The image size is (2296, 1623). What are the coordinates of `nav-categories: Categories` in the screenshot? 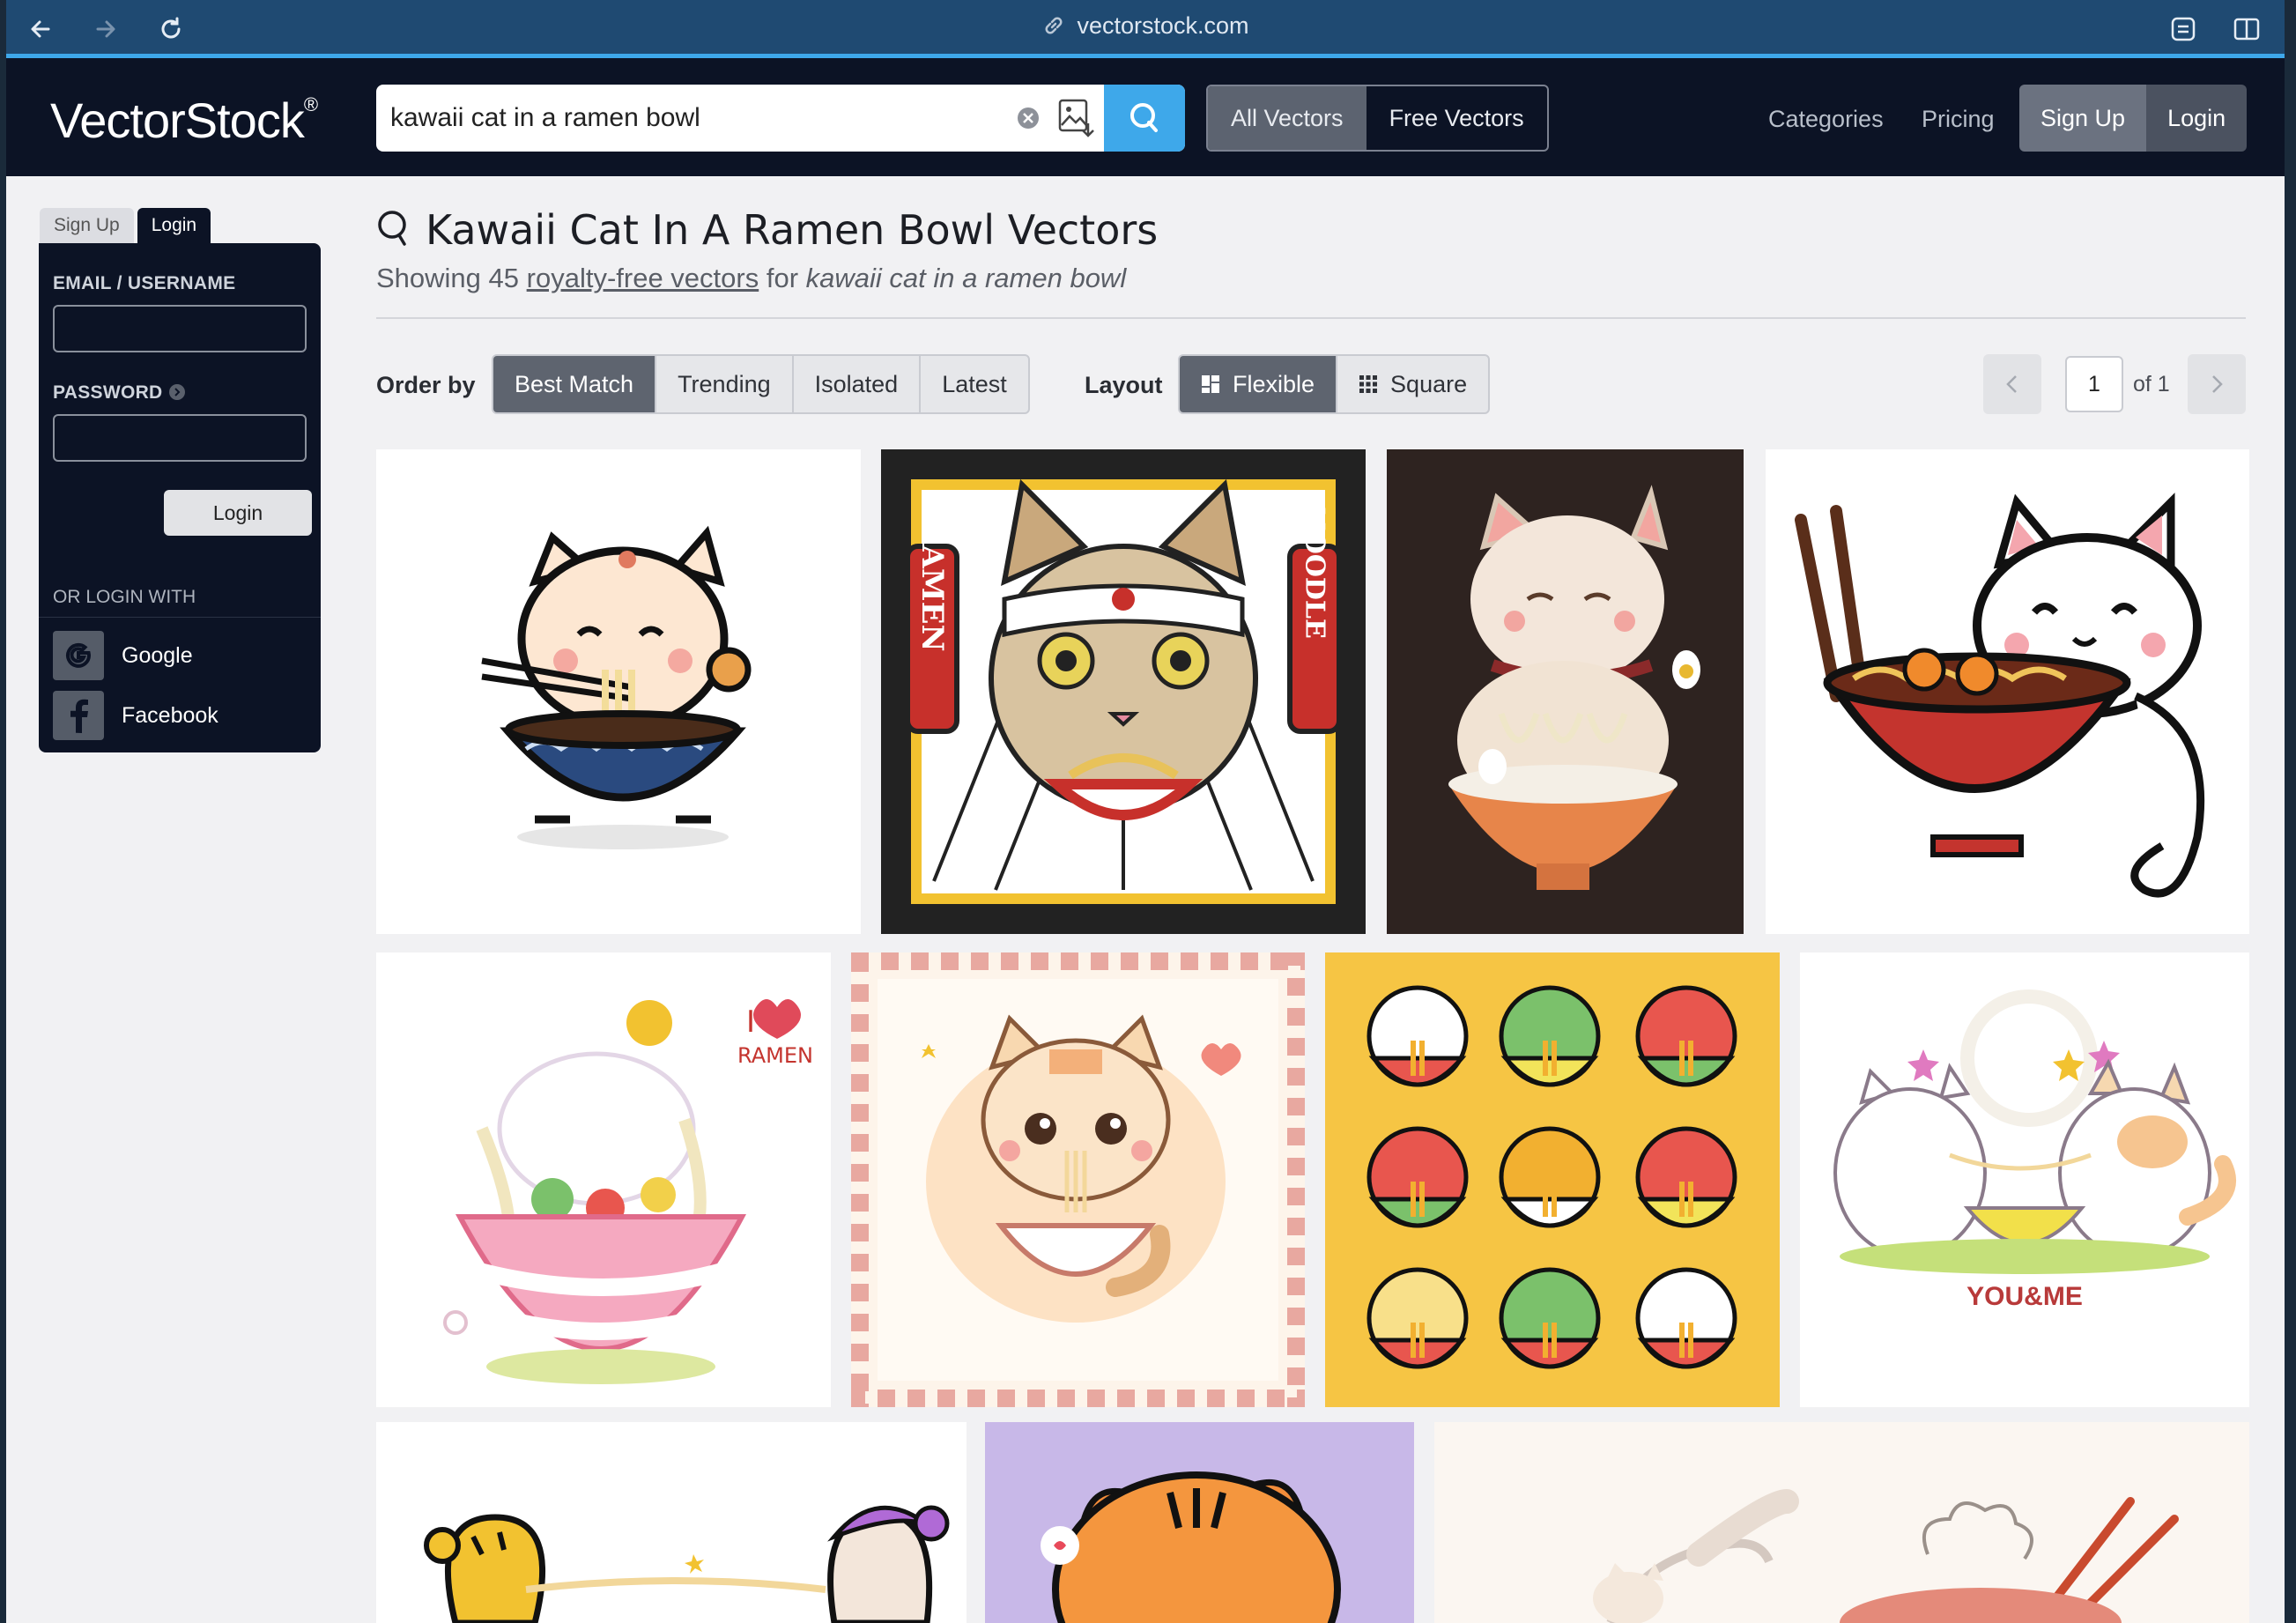 It's located at (1826, 119).